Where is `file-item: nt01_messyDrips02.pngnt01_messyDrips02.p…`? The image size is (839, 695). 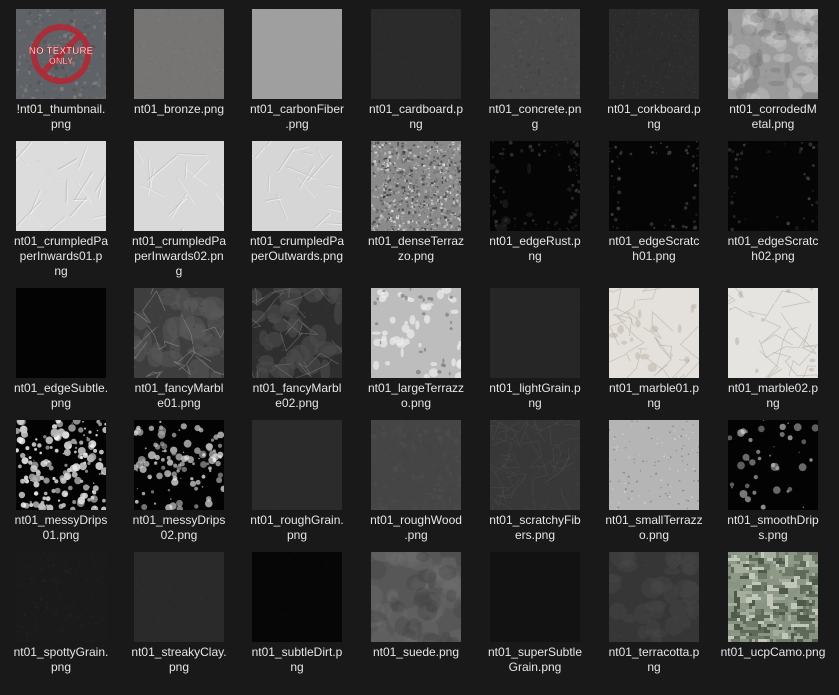
file-item: nt01_messyDrips02.pngnt01_messyDrips02.p… is located at coordinates (179, 481).